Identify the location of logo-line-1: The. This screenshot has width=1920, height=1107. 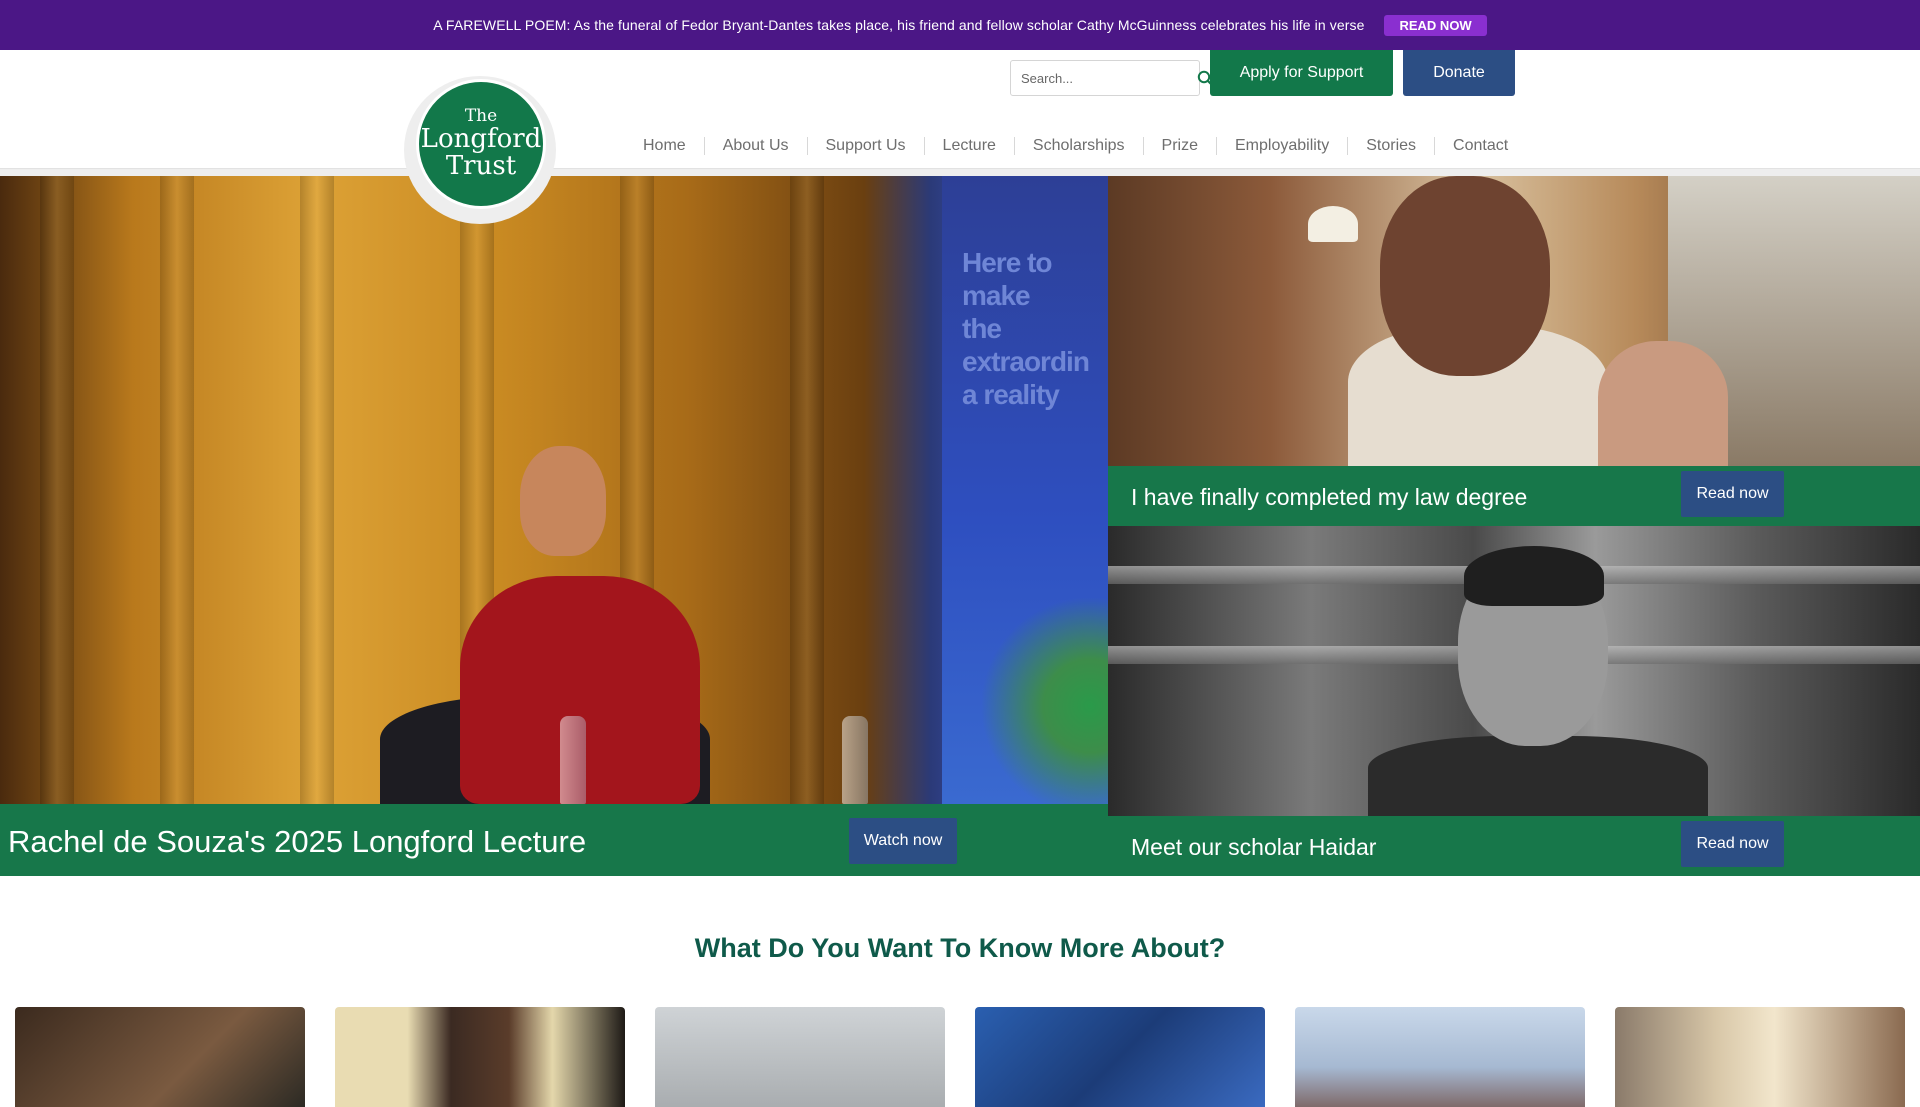
(481, 115).